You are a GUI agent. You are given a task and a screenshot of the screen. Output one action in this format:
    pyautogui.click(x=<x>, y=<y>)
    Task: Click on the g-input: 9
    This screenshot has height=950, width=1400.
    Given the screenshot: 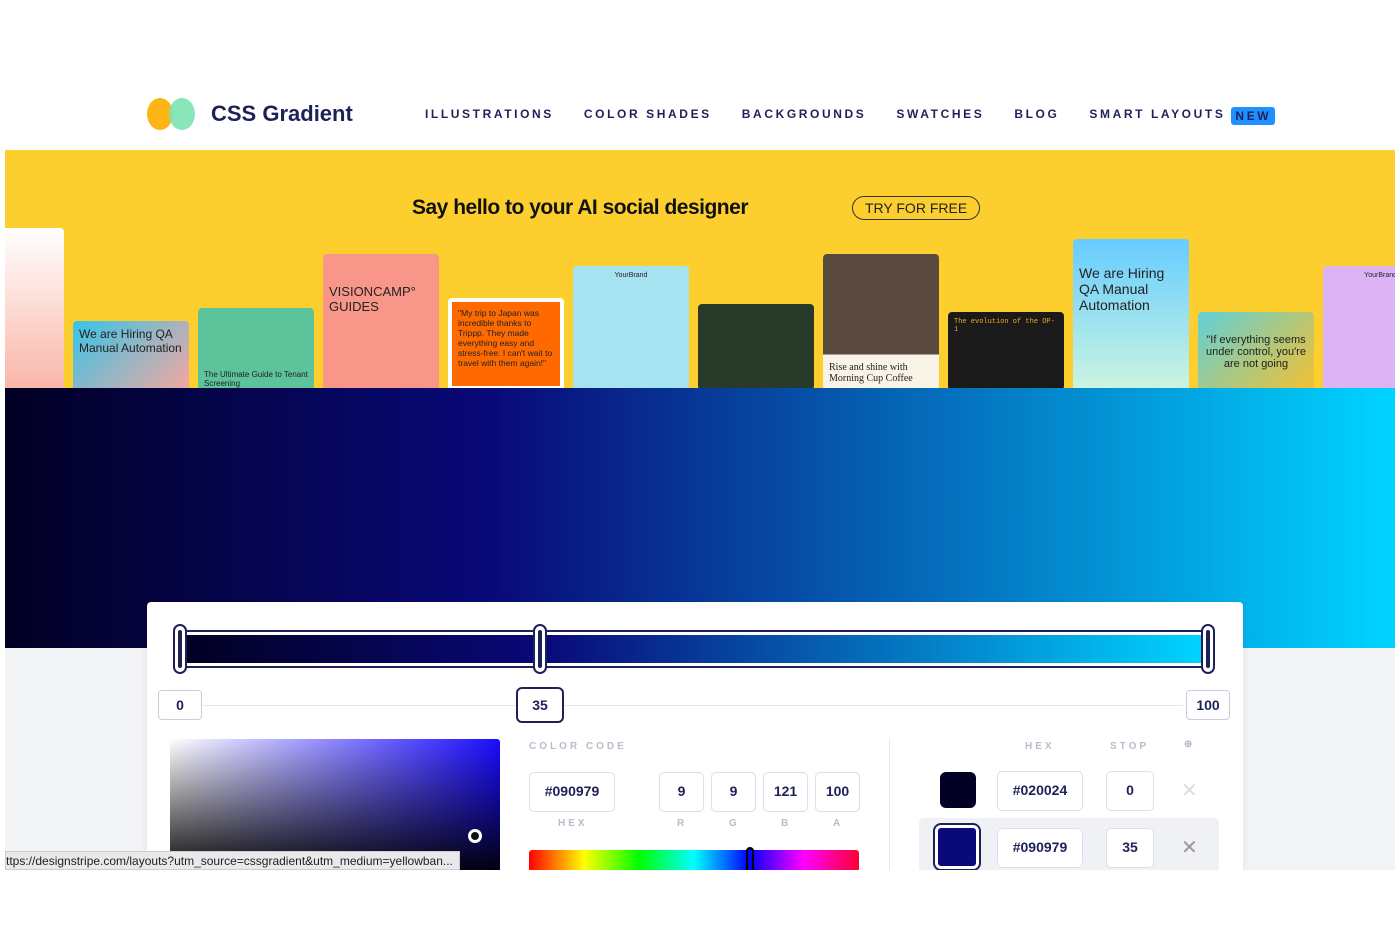 What is the action you would take?
    pyautogui.click(x=733, y=792)
    